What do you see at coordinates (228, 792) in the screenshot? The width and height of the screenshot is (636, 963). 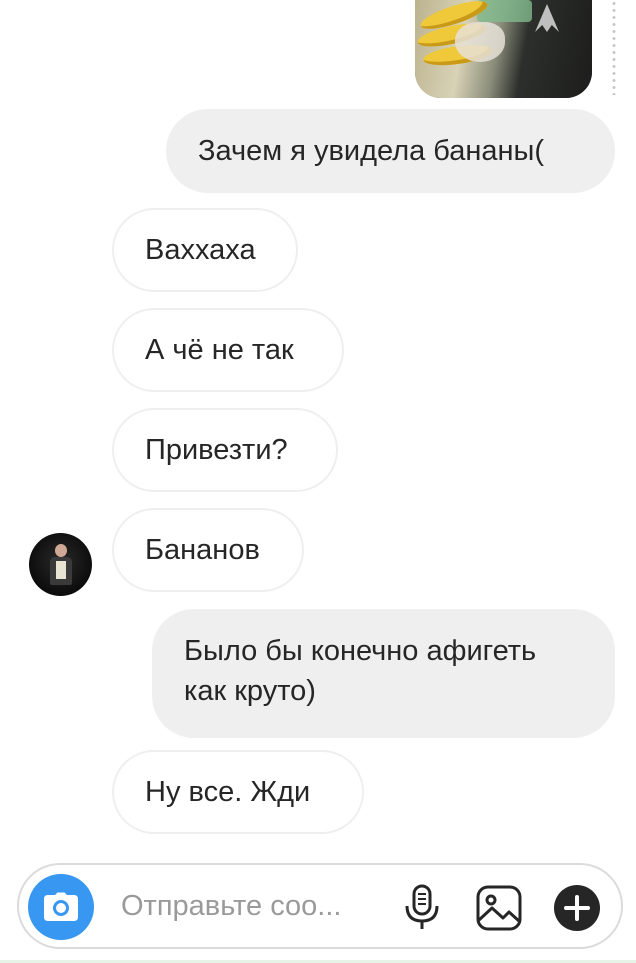 I see `message-text: Ну все. Жди` at bounding box center [228, 792].